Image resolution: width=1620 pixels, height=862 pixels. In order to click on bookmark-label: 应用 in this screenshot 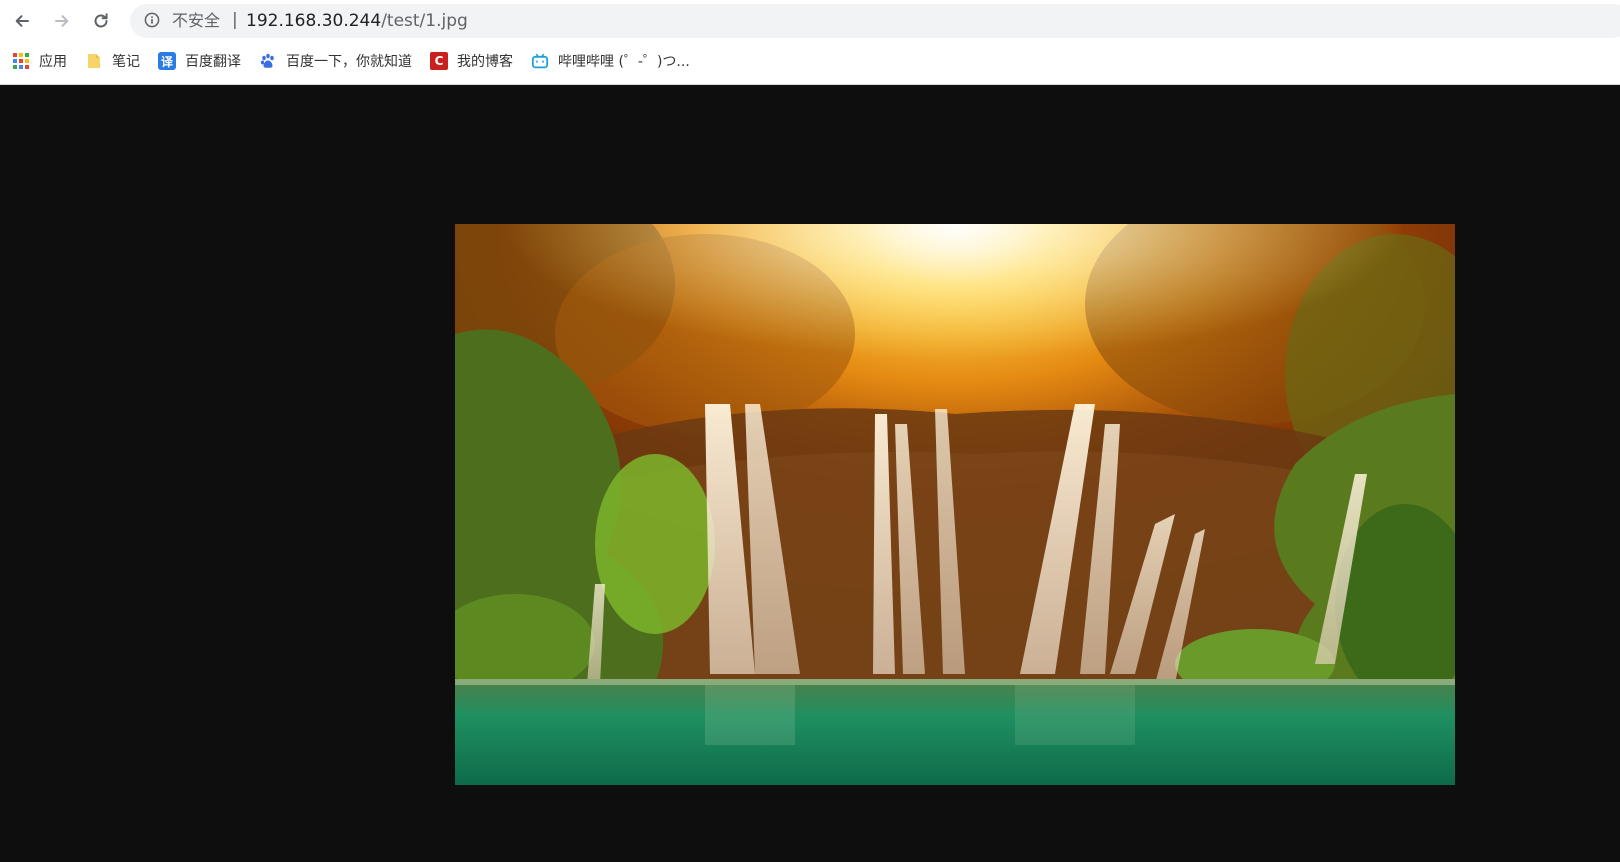, I will do `click(53, 62)`.